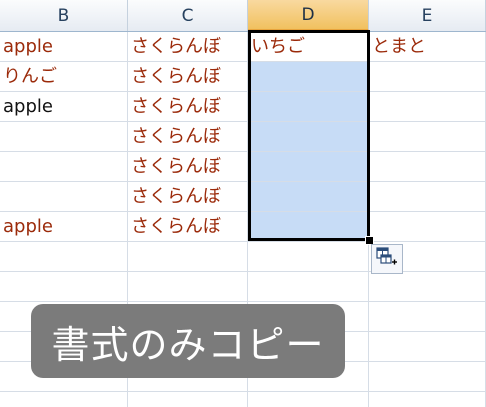  I want to click on table-row: apple さくらんぼ いちご とまと, so click(243, 47).